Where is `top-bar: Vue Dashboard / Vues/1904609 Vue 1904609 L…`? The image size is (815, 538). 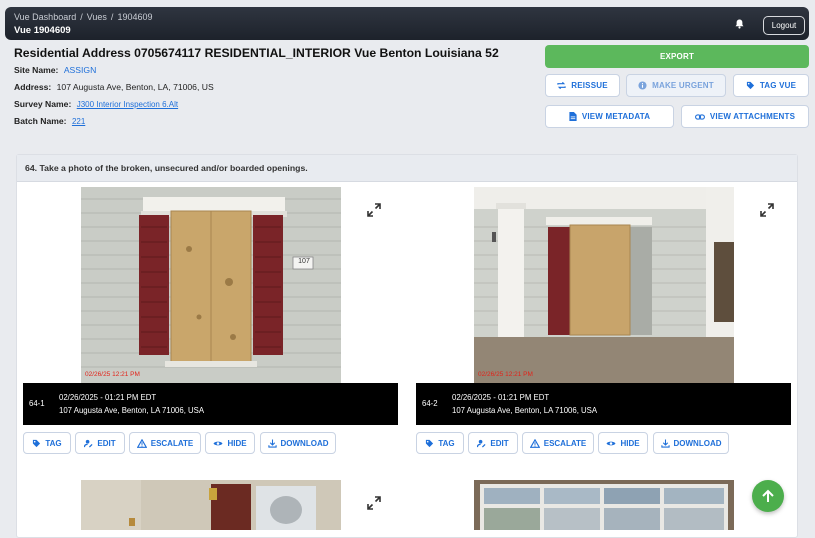 top-bar: Vue Dashboard / Vues/1904609 Vue 1904609 L… is located at coordinates (407, 23).